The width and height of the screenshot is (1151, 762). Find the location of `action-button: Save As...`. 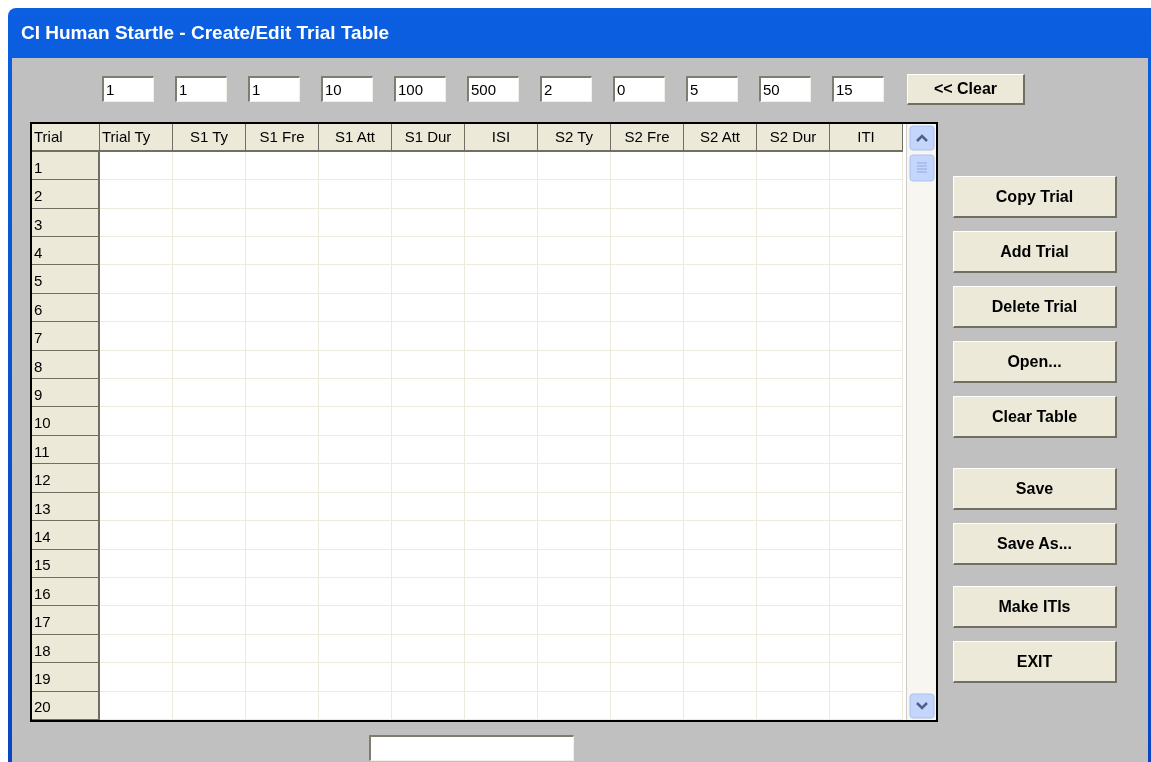

action-button: Save As... is located at coordinates (1035, 544).